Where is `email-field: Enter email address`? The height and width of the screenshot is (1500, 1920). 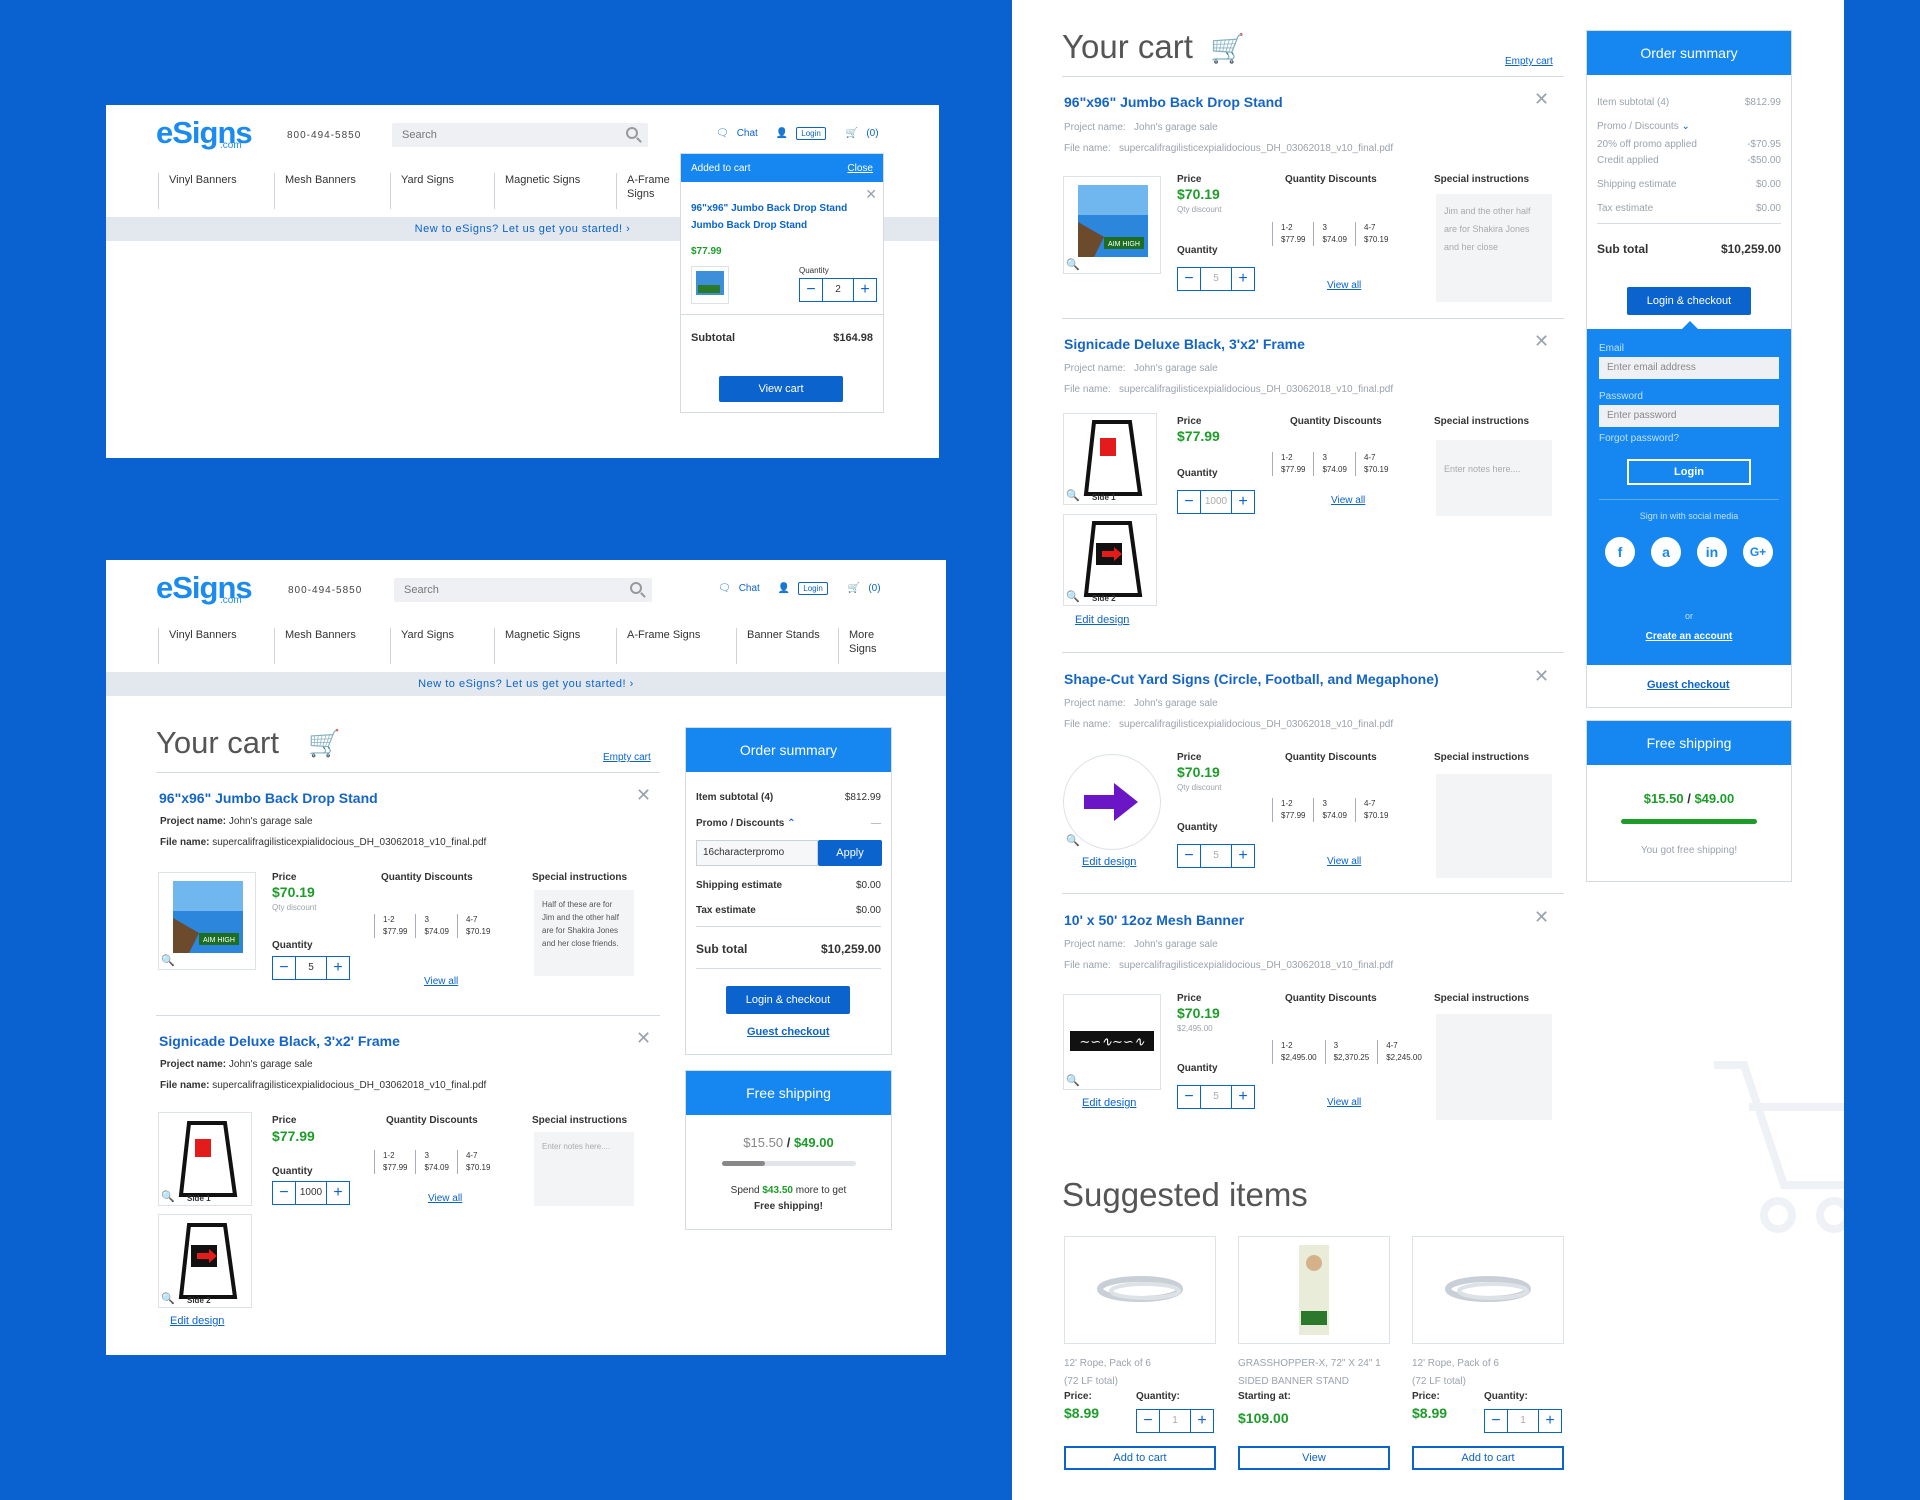
email-field: Enter email address is located at coordinates (1689, 368).